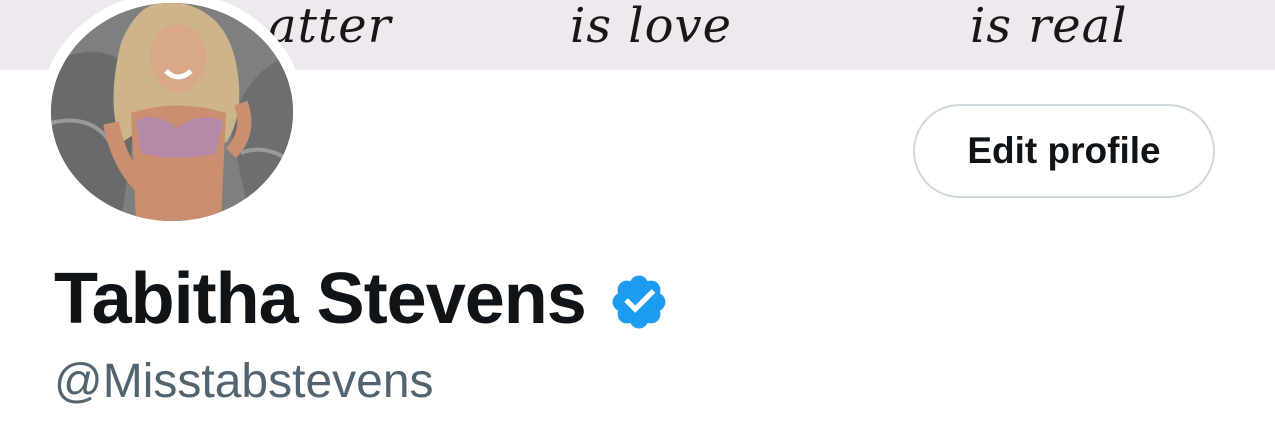 The width and height of the screenshot is (1275, 425). I want to click on banner-text: atter, so click(330, 27).